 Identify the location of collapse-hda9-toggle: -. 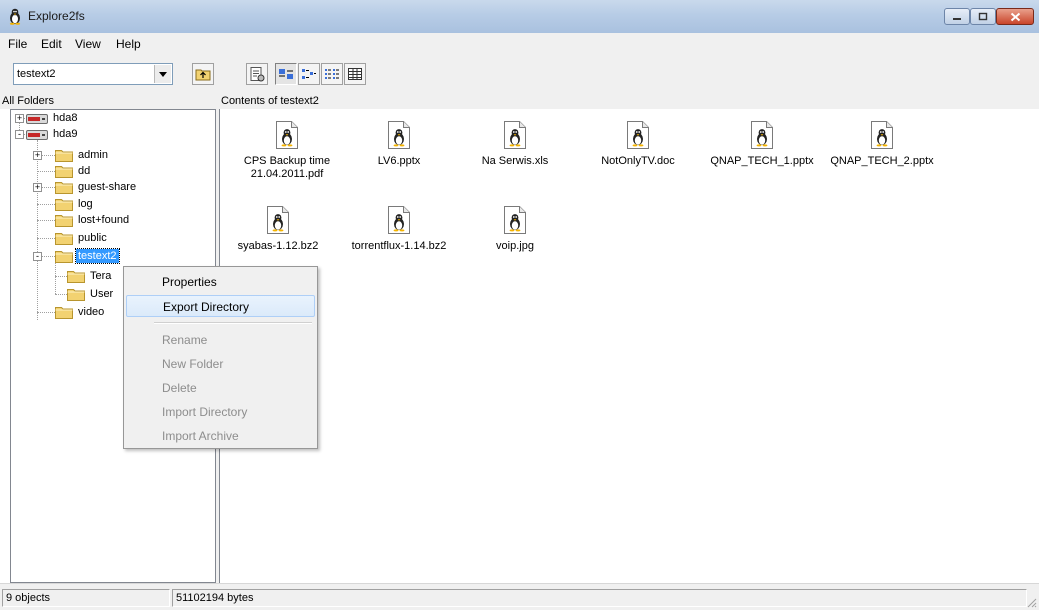
(19, 134).